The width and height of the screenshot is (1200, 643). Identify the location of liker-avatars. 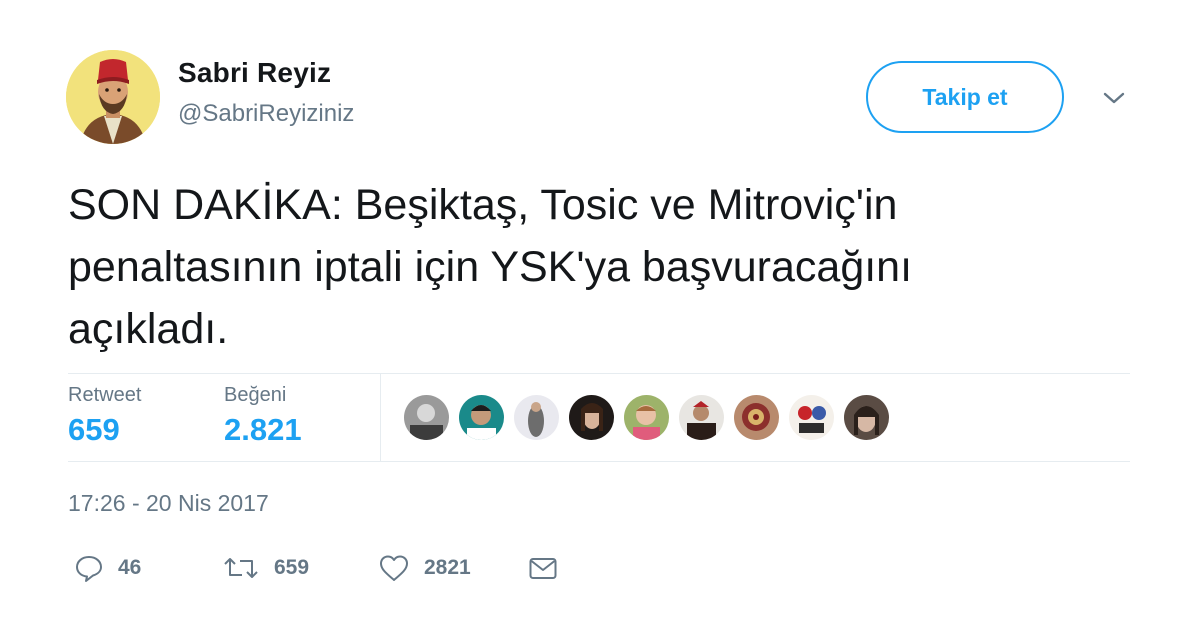
(646, 417).